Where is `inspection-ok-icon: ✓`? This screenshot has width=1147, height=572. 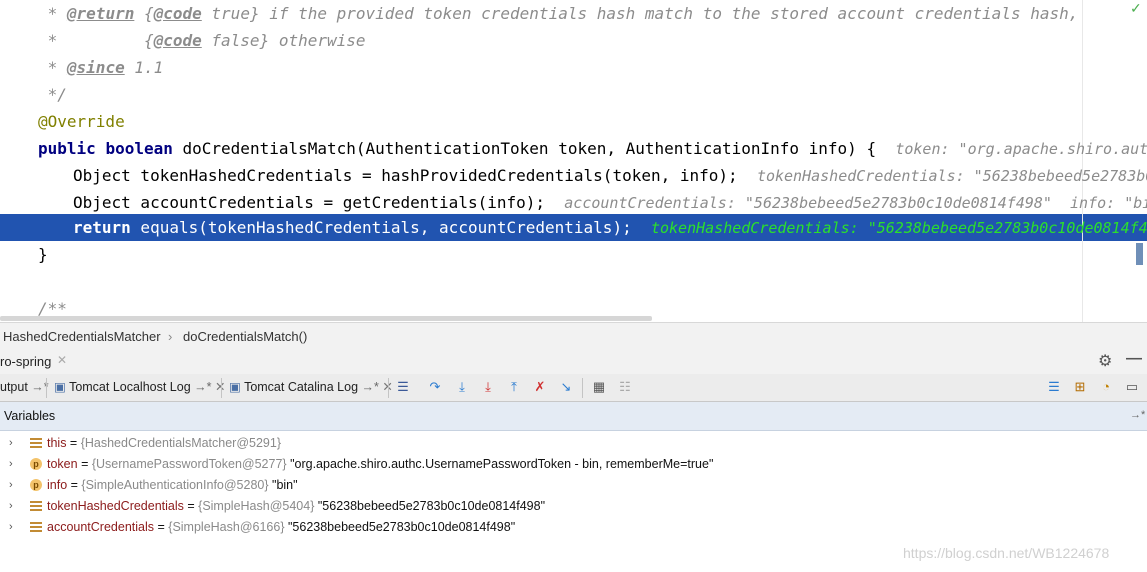 inspection-ok-icon: ✓ is located at coordinates (1136, 8).